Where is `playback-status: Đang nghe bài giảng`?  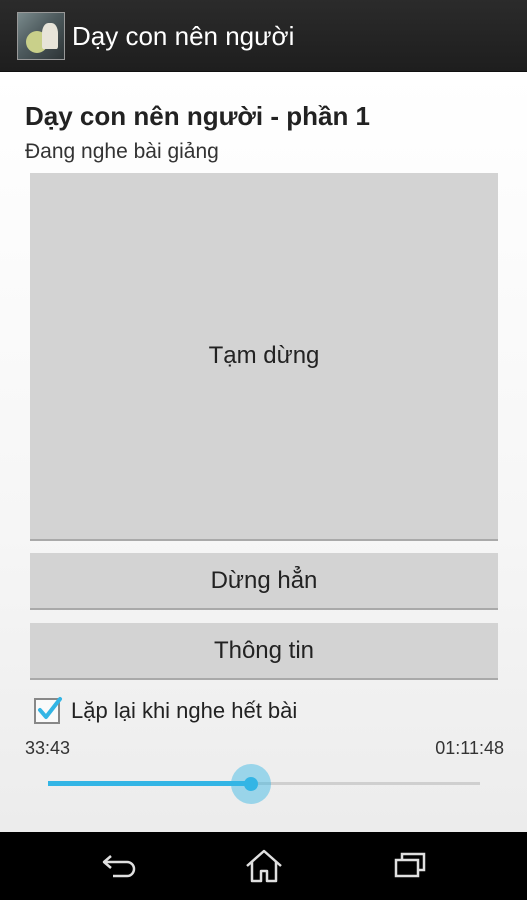 playback-status: Đang nghe bài giảng is located at coordinates (122, 151).